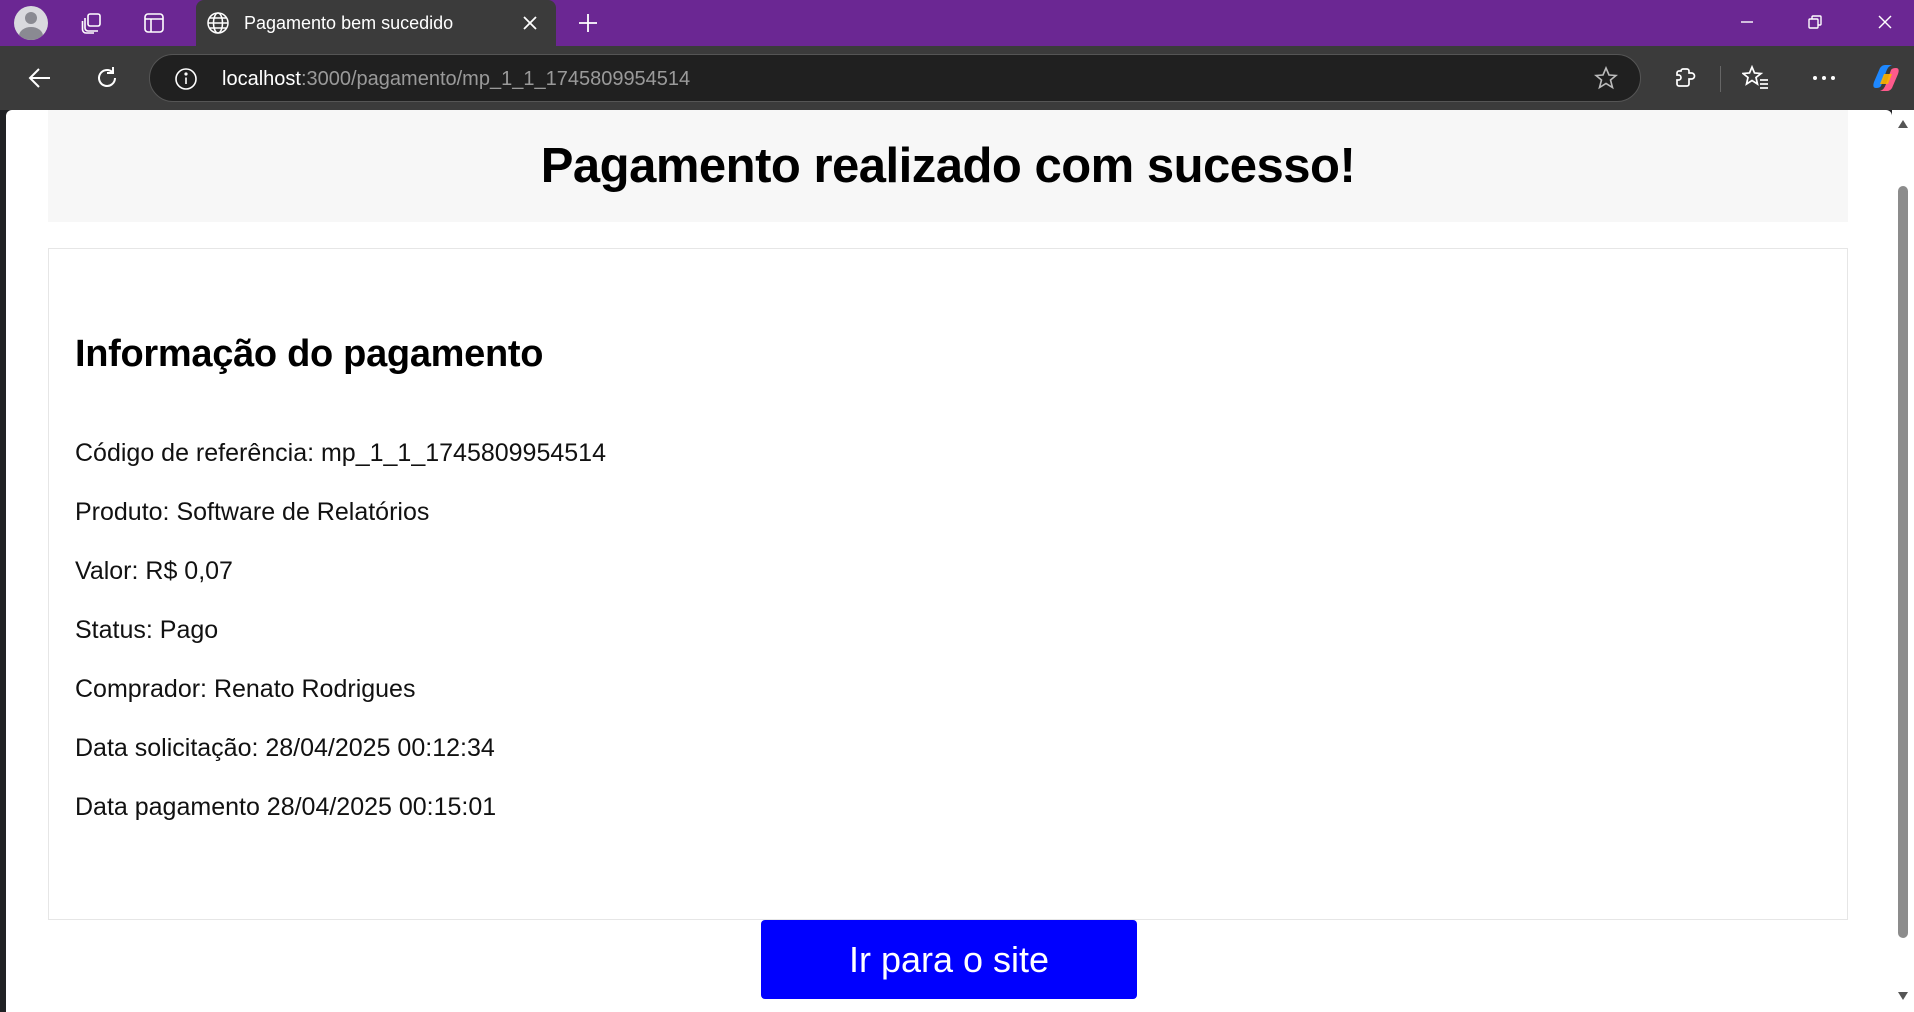 The width and height of the screenshot is (1914, 1012). Describe the element at coordinates (40, 78) in the screenshot. I see `back-icon` at that location.